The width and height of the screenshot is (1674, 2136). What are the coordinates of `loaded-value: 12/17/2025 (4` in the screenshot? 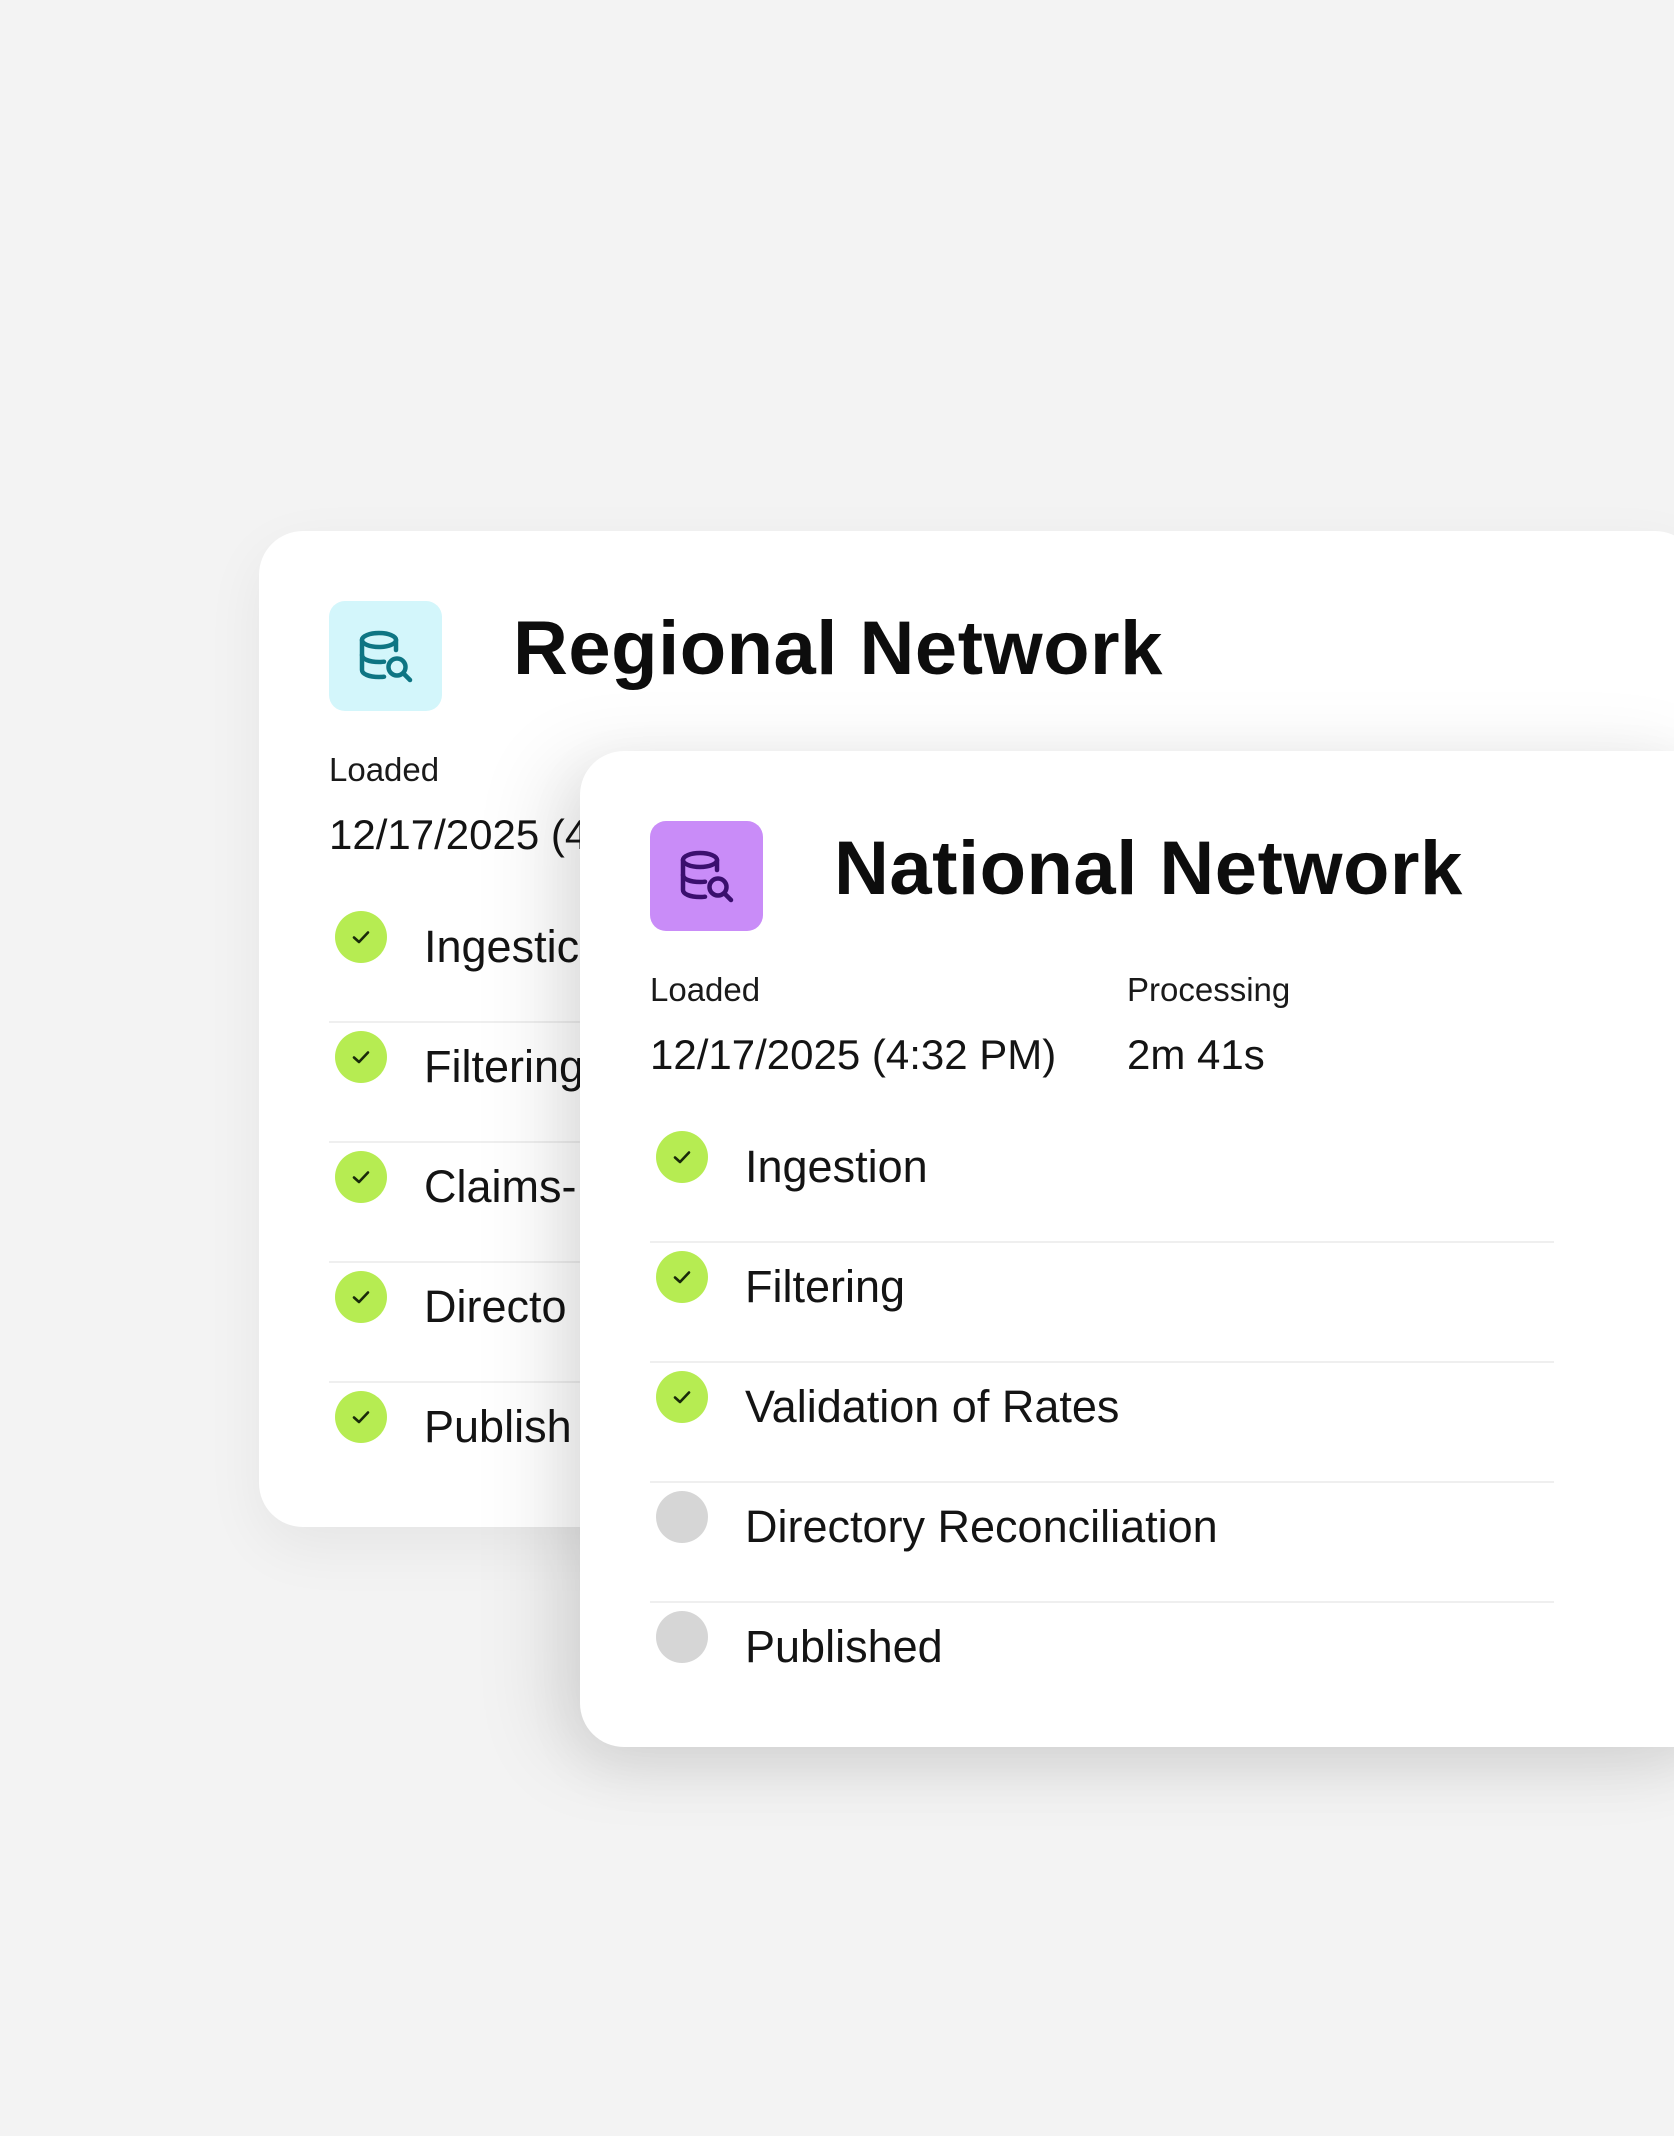 It's located at (459, 834).